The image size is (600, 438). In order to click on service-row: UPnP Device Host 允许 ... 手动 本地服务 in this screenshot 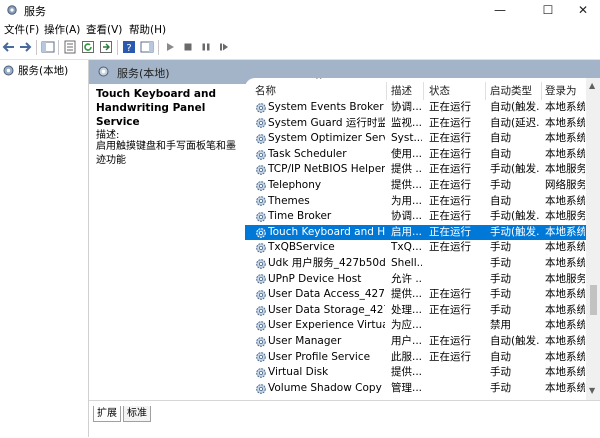, I will do `click(415, 280)`.